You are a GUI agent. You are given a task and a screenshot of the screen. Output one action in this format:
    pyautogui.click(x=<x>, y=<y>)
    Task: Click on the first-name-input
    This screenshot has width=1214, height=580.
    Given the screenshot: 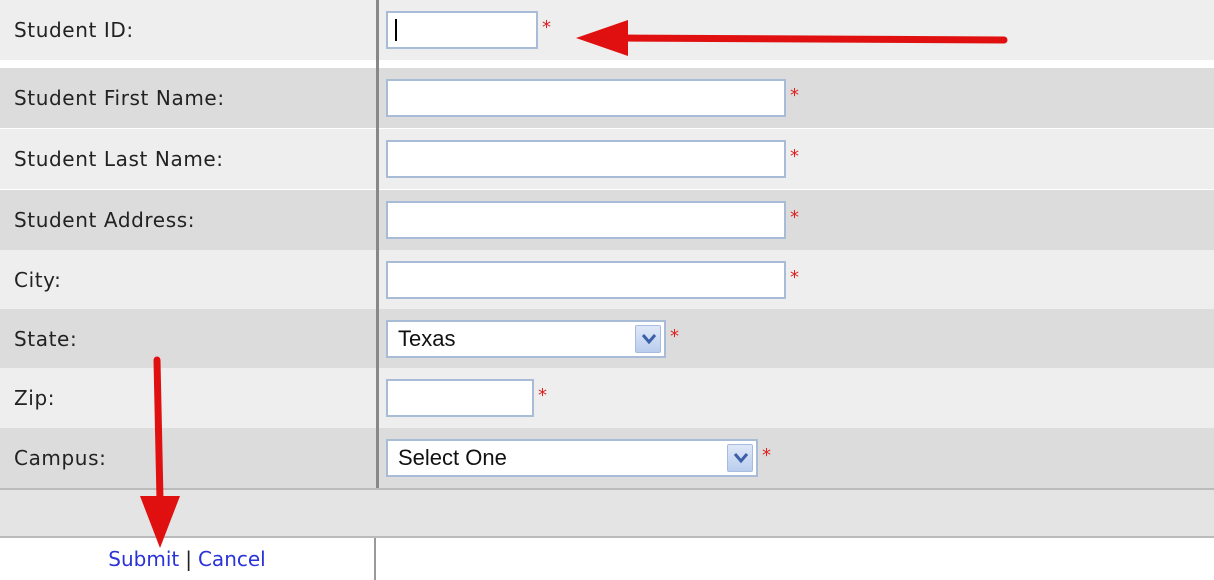 What is the action you would take?
    pyautogui.click(x=586, y=98)
    